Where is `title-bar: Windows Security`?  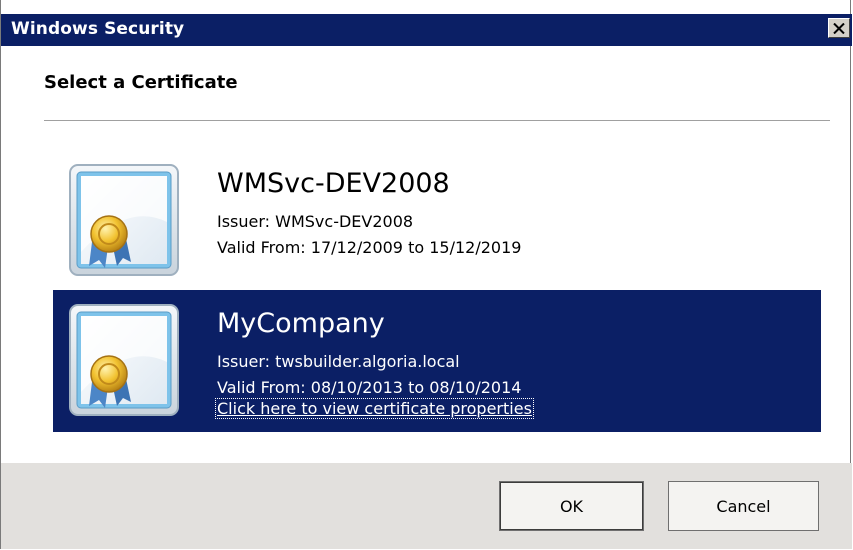 title-bar: Windows Security is located at coordinates (426, 30).